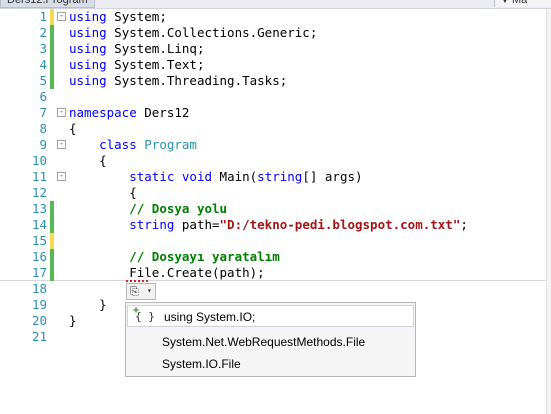  What do you see at coordinates (152, 176) in the screenshot?
I see `code-token: static` at bounding box center [152, 176].